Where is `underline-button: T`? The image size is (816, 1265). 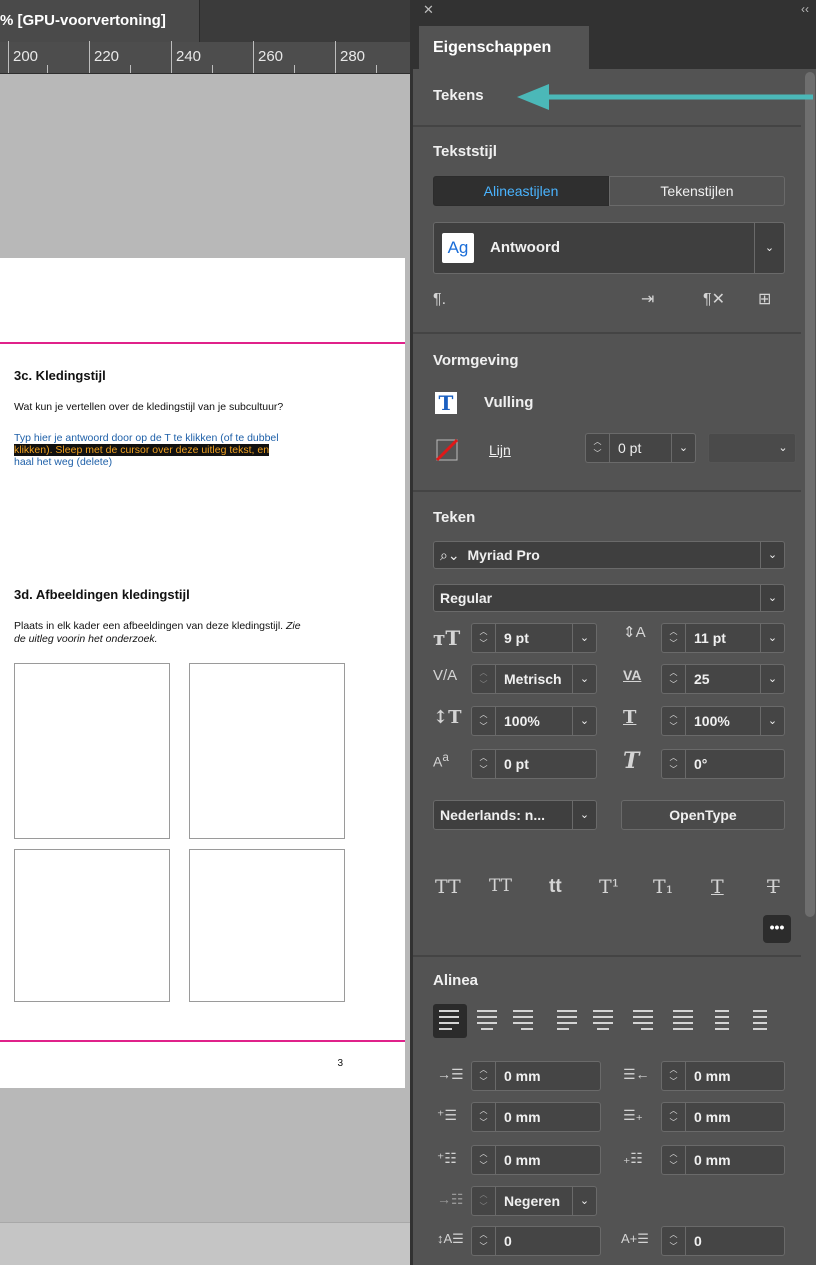 underline-button: T is located at coordinates (717, 887).